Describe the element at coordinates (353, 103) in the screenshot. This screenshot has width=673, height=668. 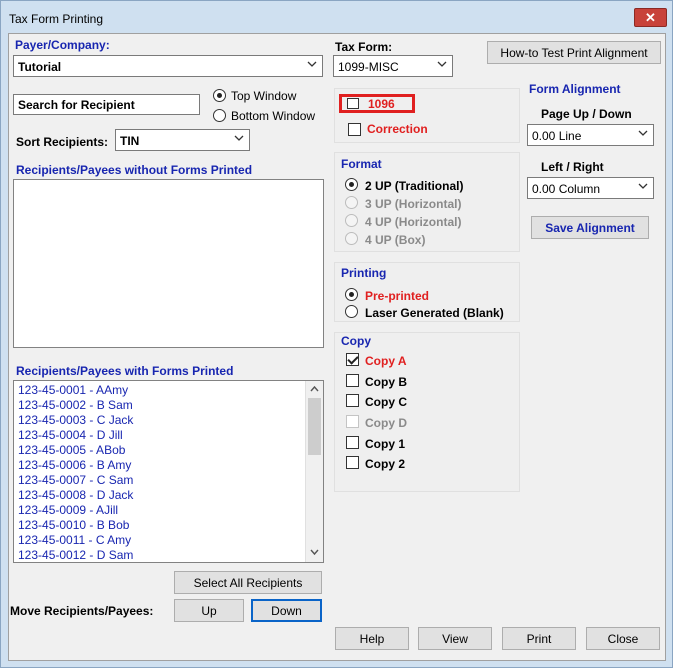
I see `f1096-checkbox` at that location.